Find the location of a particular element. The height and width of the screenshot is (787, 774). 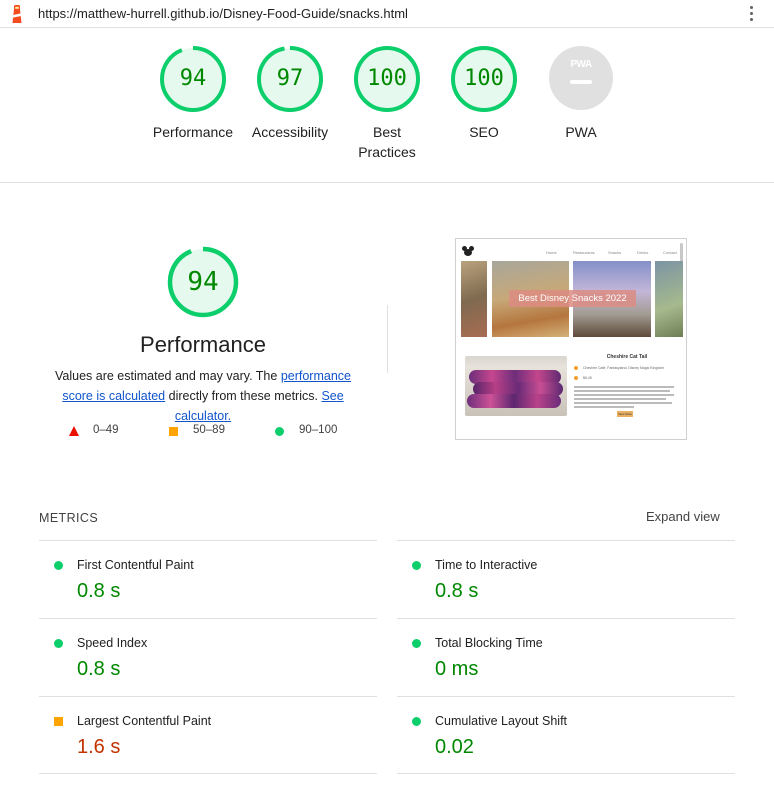

screenshot-nav-item: Home is located at coordinates (551, 252).